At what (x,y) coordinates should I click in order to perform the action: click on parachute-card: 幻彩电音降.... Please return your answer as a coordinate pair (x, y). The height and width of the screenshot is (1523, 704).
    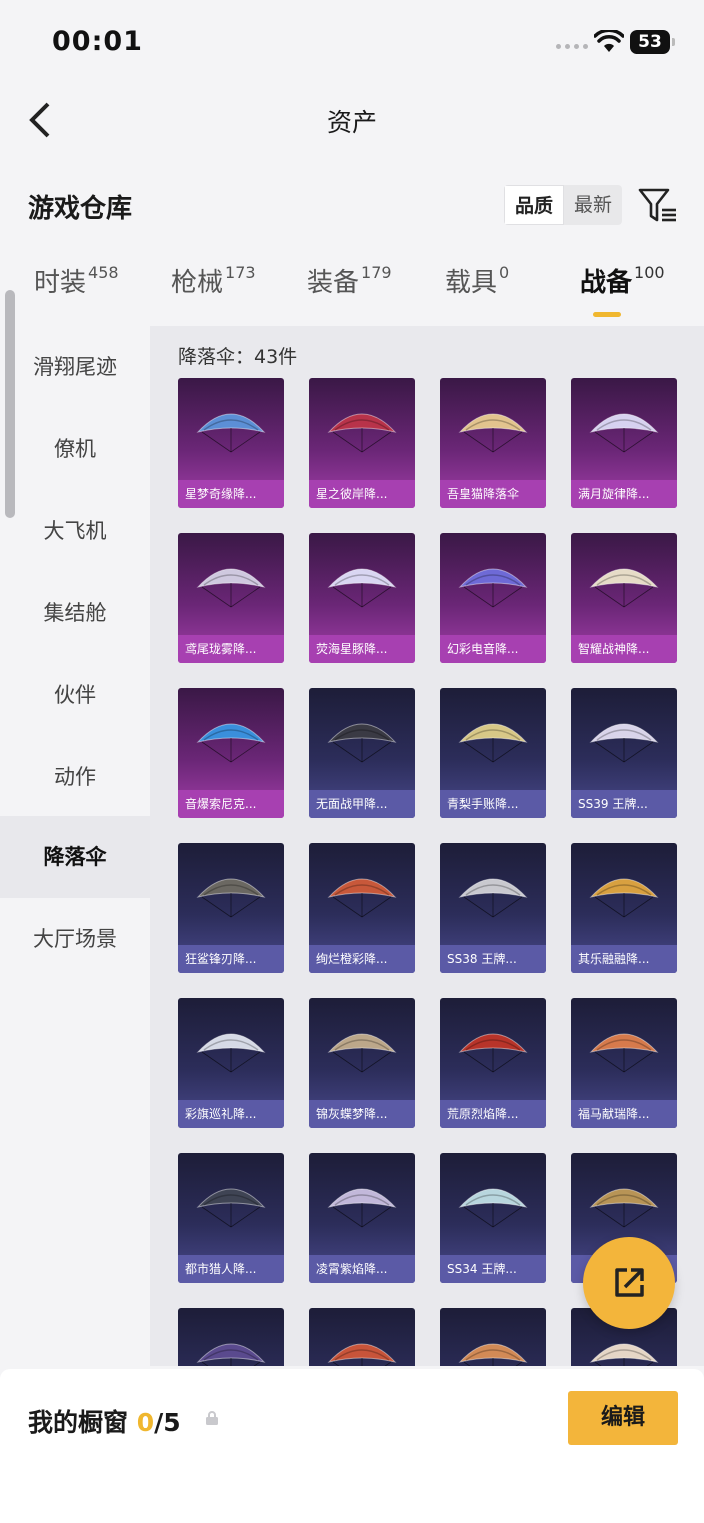
    Looking at the image, I should click on (493, 598).